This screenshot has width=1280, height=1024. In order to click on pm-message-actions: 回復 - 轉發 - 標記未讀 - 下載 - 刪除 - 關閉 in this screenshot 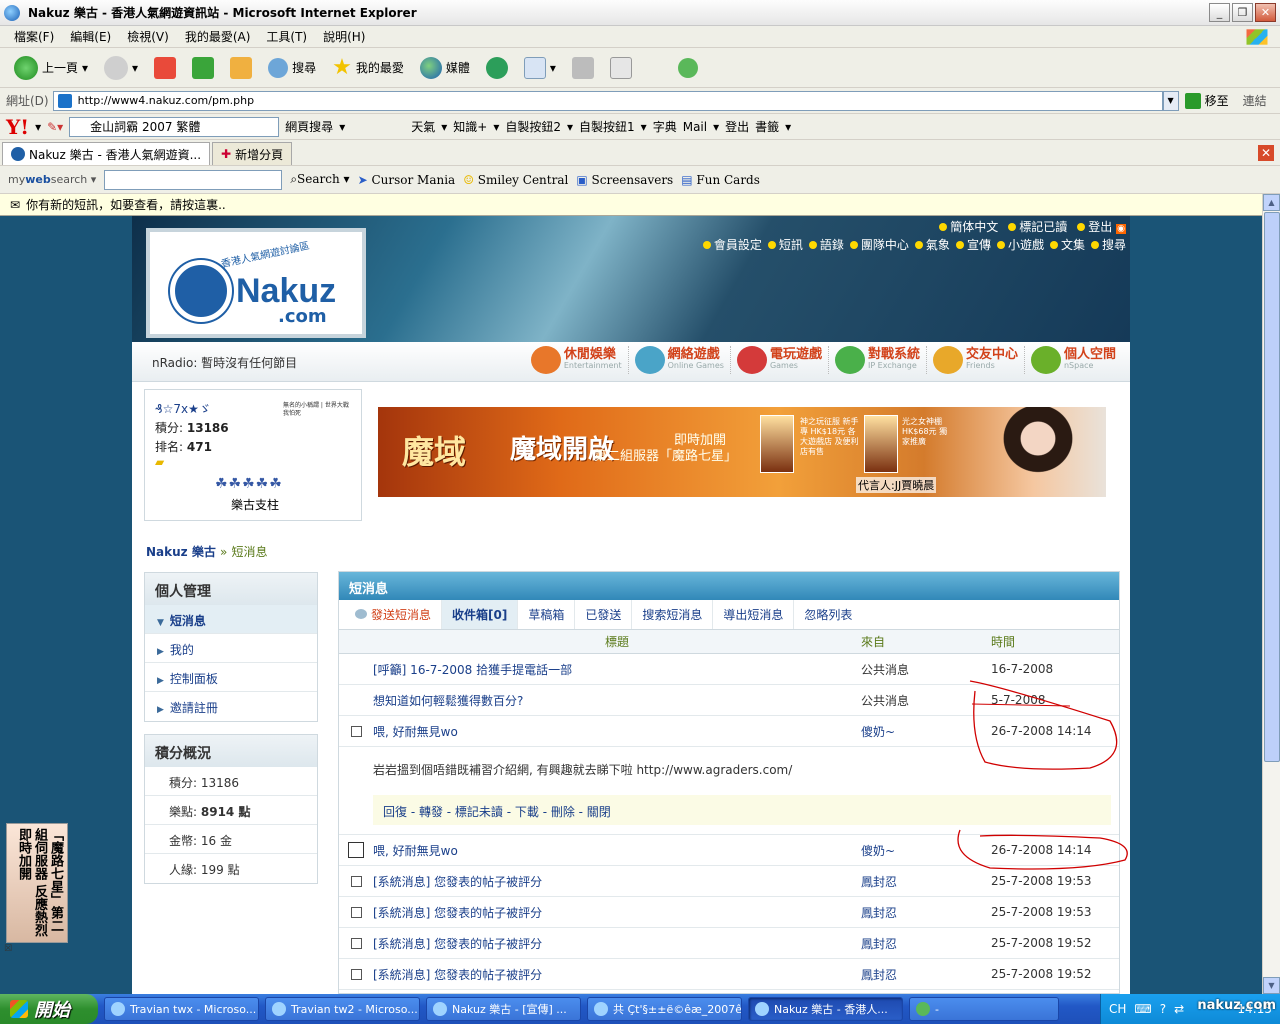, I will do `click(742, 810)`.